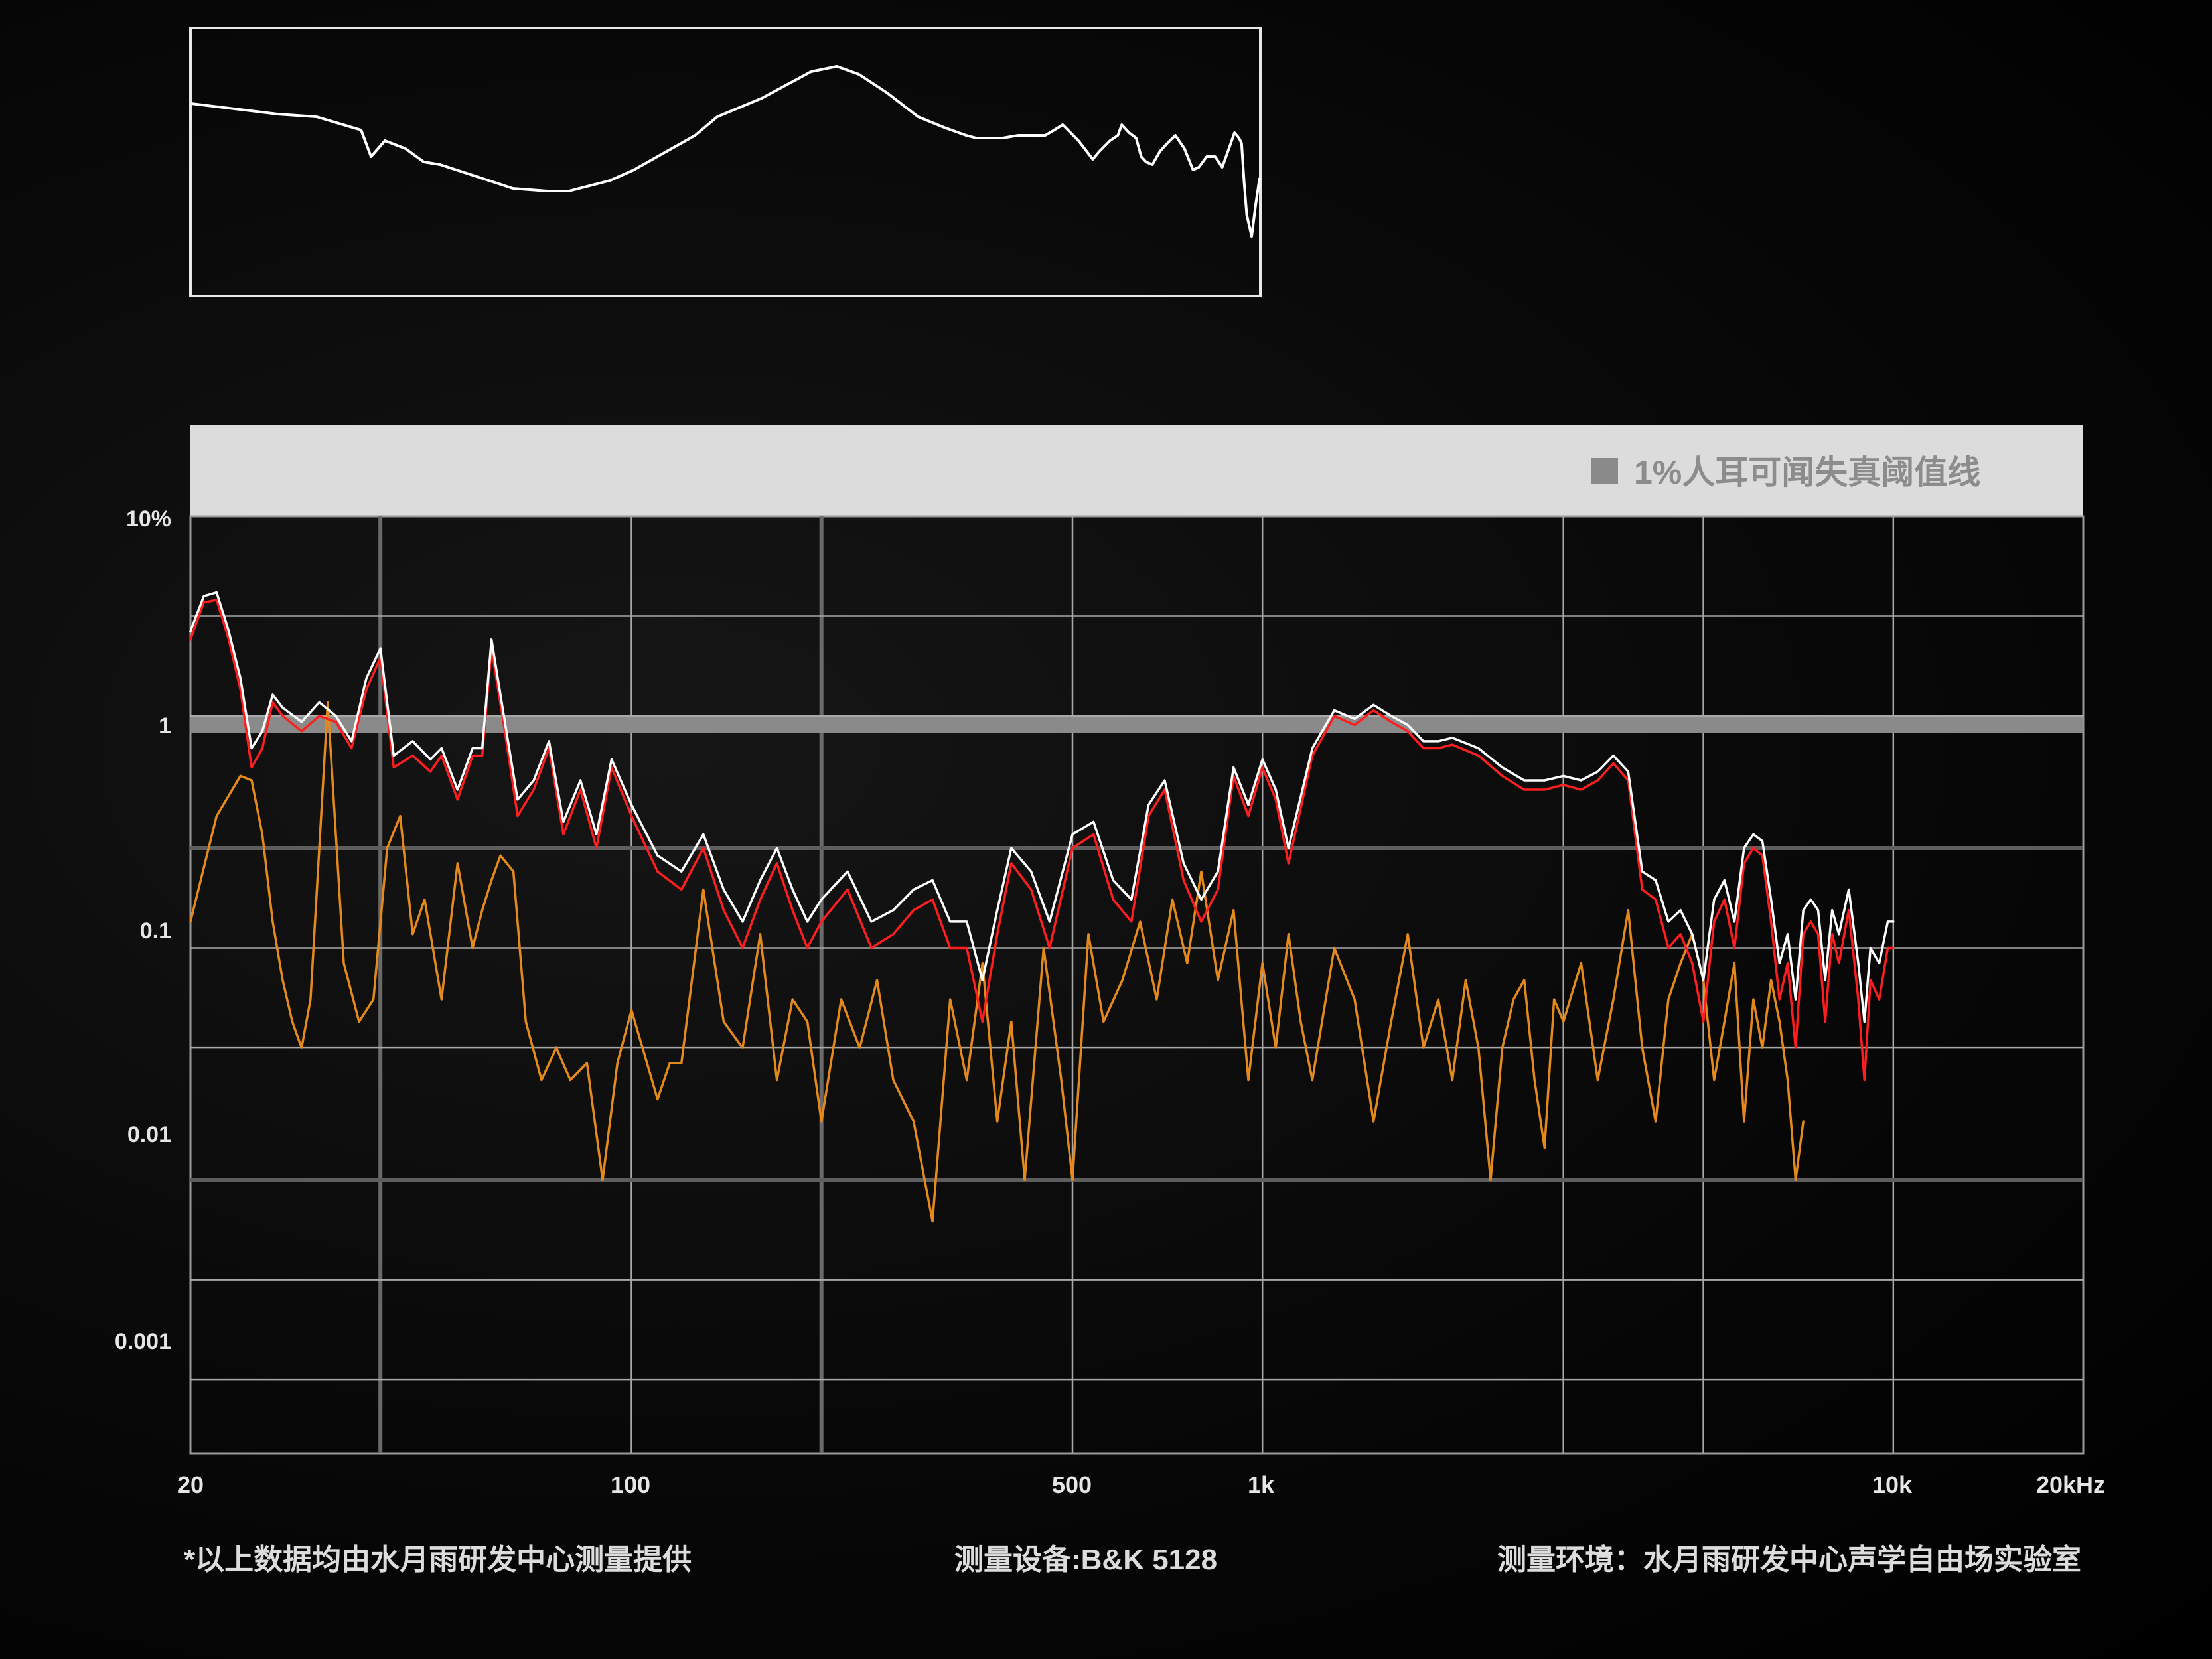 Image resolution: width=2212 pixels, height=1659 pixels. I want to click on x-tick-label: 100, so click(630, 1484).